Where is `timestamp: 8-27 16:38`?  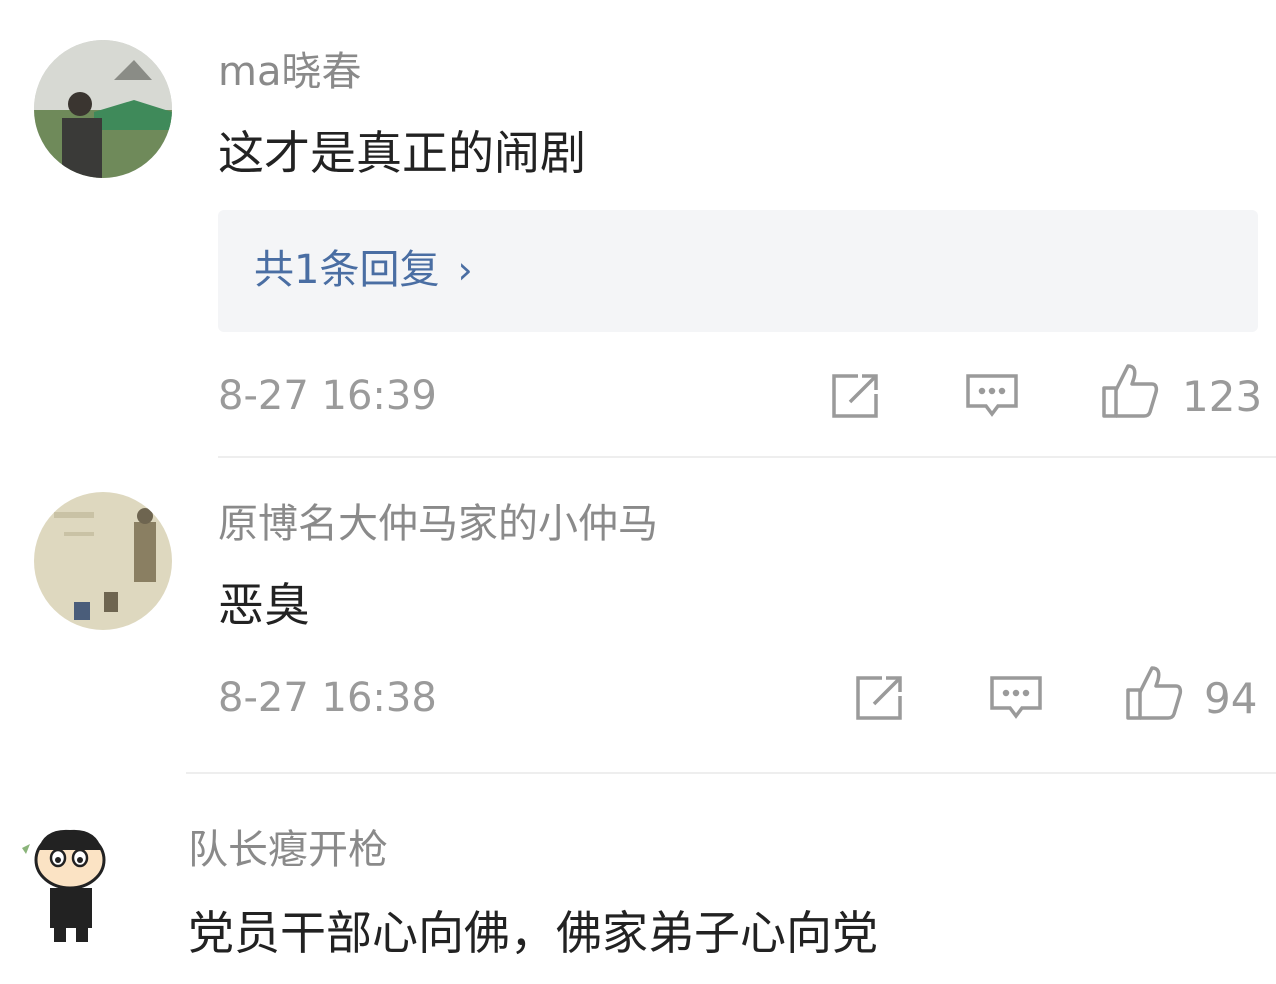 timestamp: 8-27 16:38 is located at coordinates (327, 698).